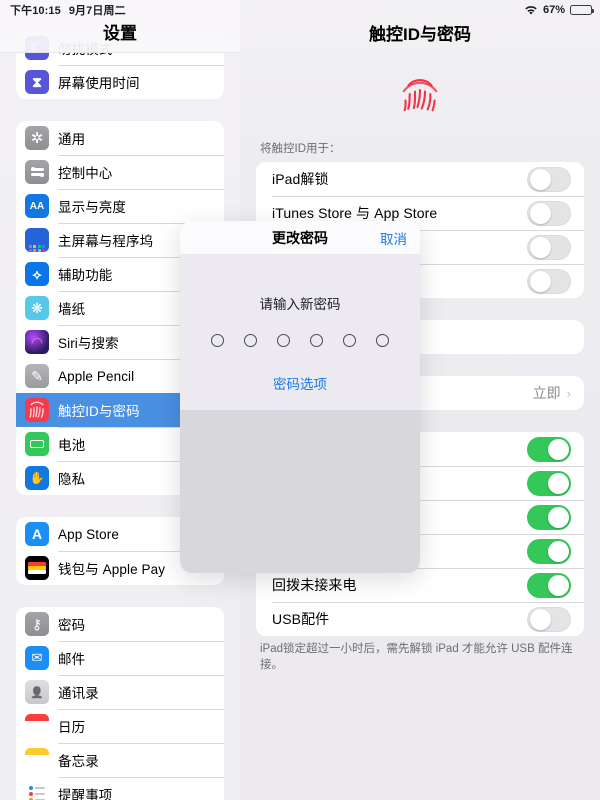 The height and width of the screenshot is (800, 600). Describe the element at coordinates (120, 33) in the screenshot. I see `sidebar-title: 设置` at that location.